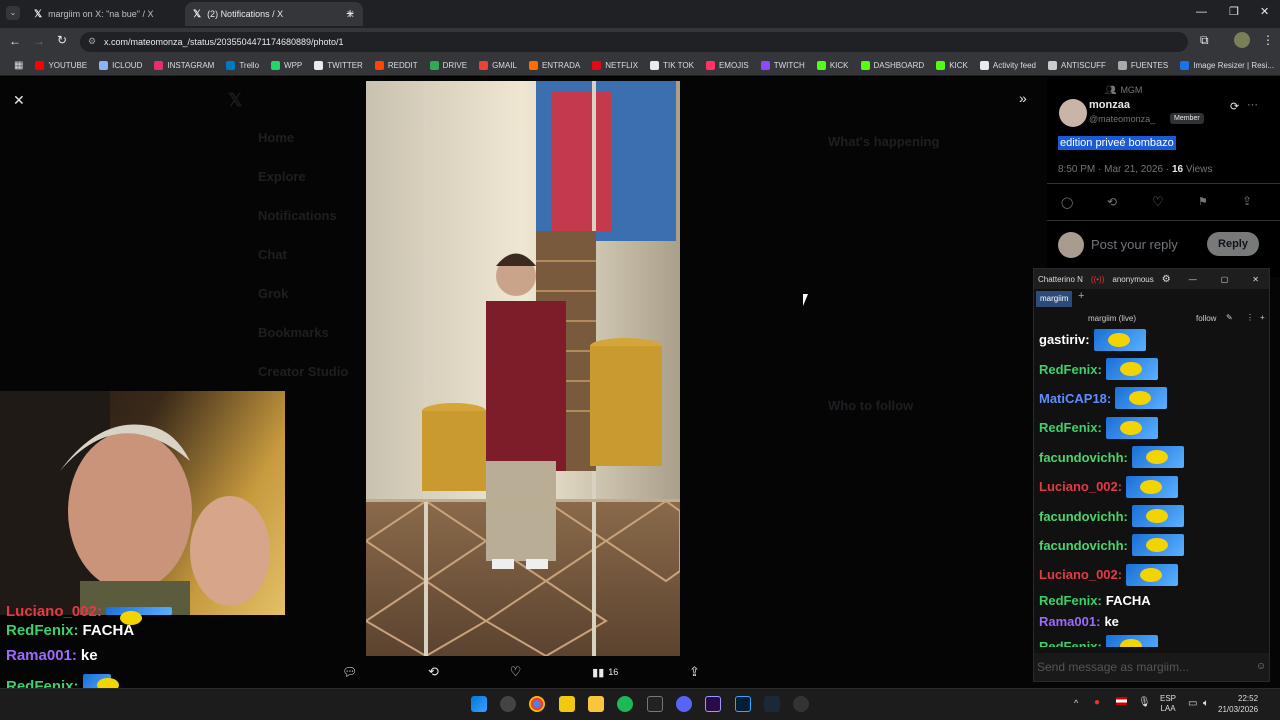  What do you see at coordinates (350, 13) in the screenshot?
I see `new-tab-icon: +` at bounding box center [350, 13].